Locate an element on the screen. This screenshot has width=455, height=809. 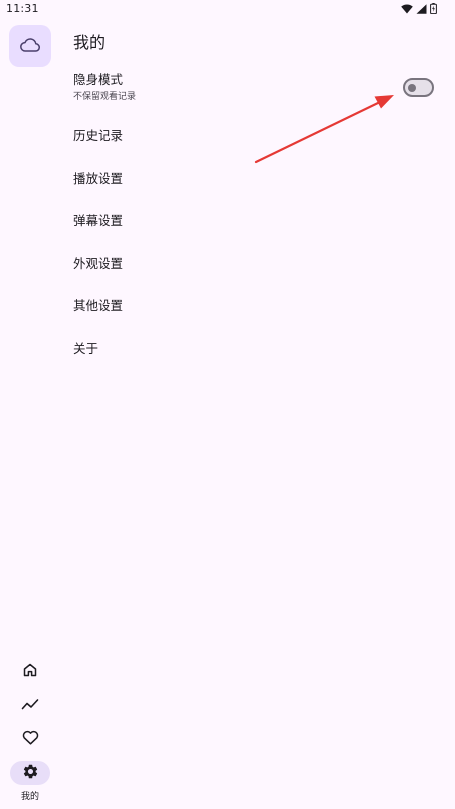
list-item-history: 历史记录 is located at coordinates (258, 136).